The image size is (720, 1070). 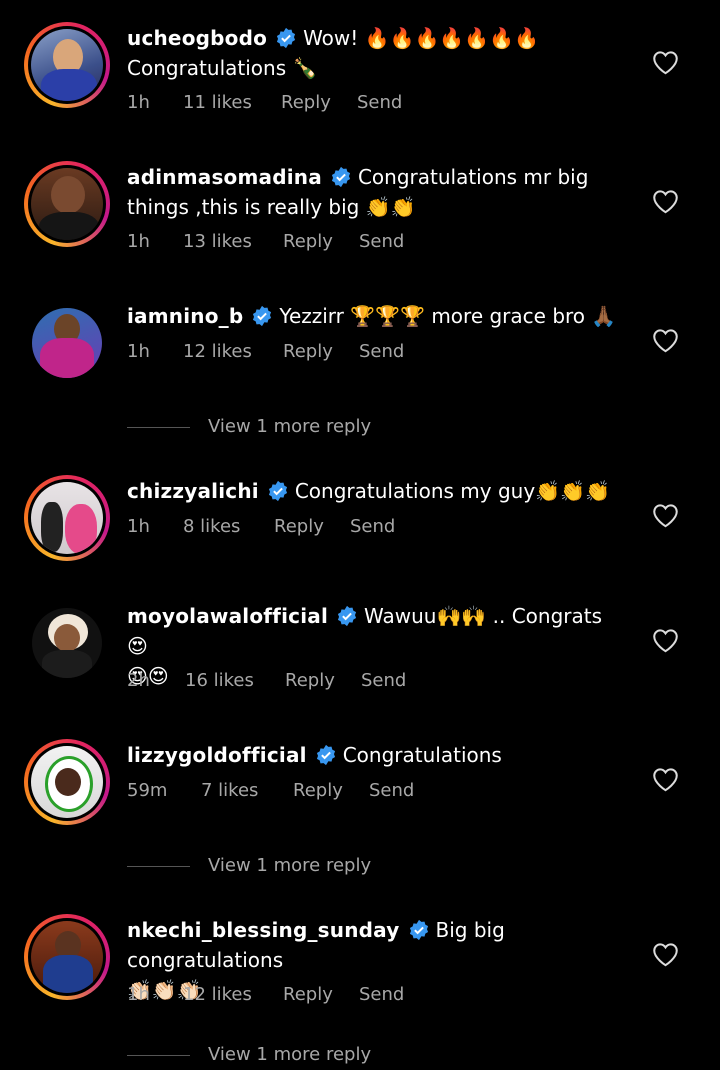 I want to click on username: moyolawalofficial, so click(x=227, y=616).